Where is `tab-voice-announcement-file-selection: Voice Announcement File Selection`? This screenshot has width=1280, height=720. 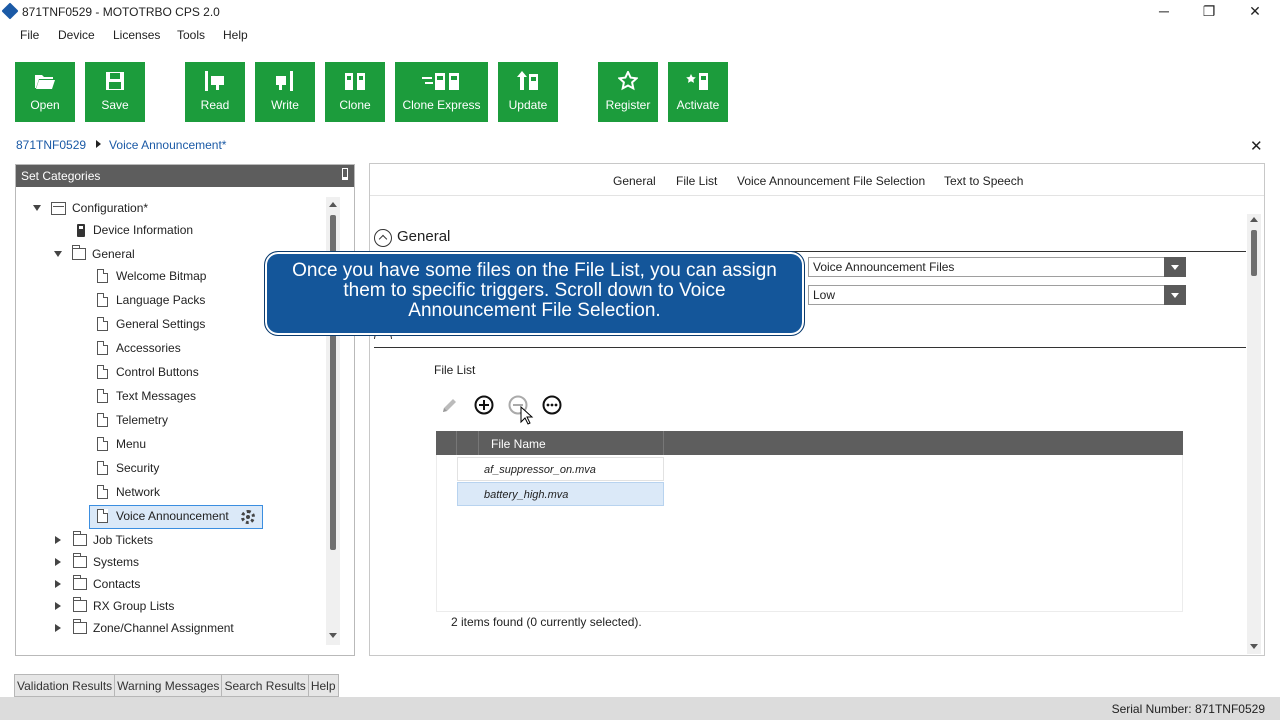
tab-voice-announcement-file-selection: Voice Announcement File Selection is located at coordinates (831, 181).